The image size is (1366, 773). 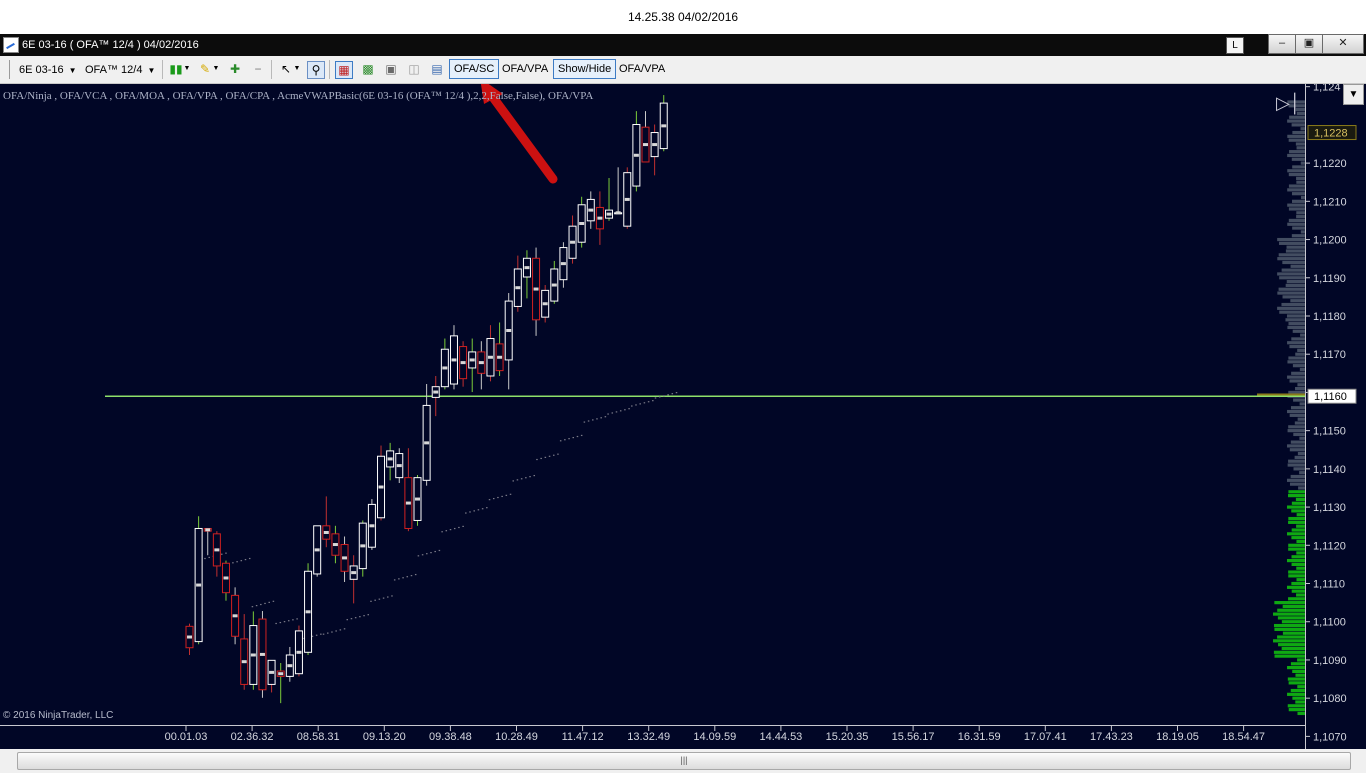 I want to click on sep, so click(x=329, y=69).